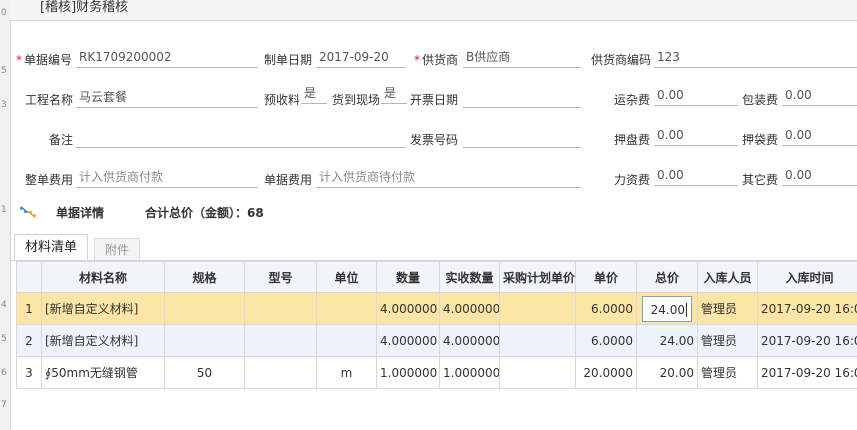 This screenshot has width=857, height=430. What do you see at coordinates (103, 372) in the screenshot?
I see `cell-name: ∮50mm无缝钢管` at bounding box center [103, 372].